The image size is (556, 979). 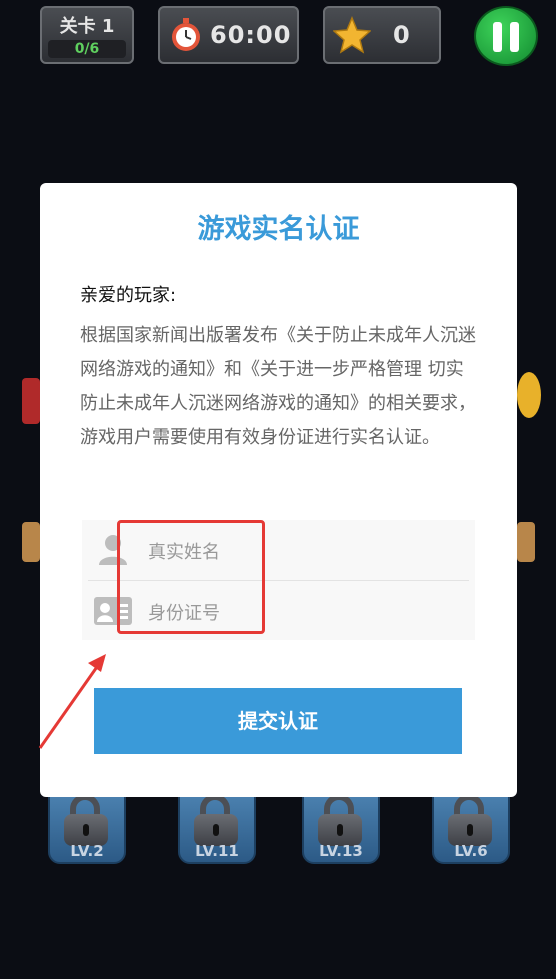 What do you see at coordinates (278, 721) in the screenshot?
I see `submit-verification-button: 提交认证` at bounding box center [278, 721].